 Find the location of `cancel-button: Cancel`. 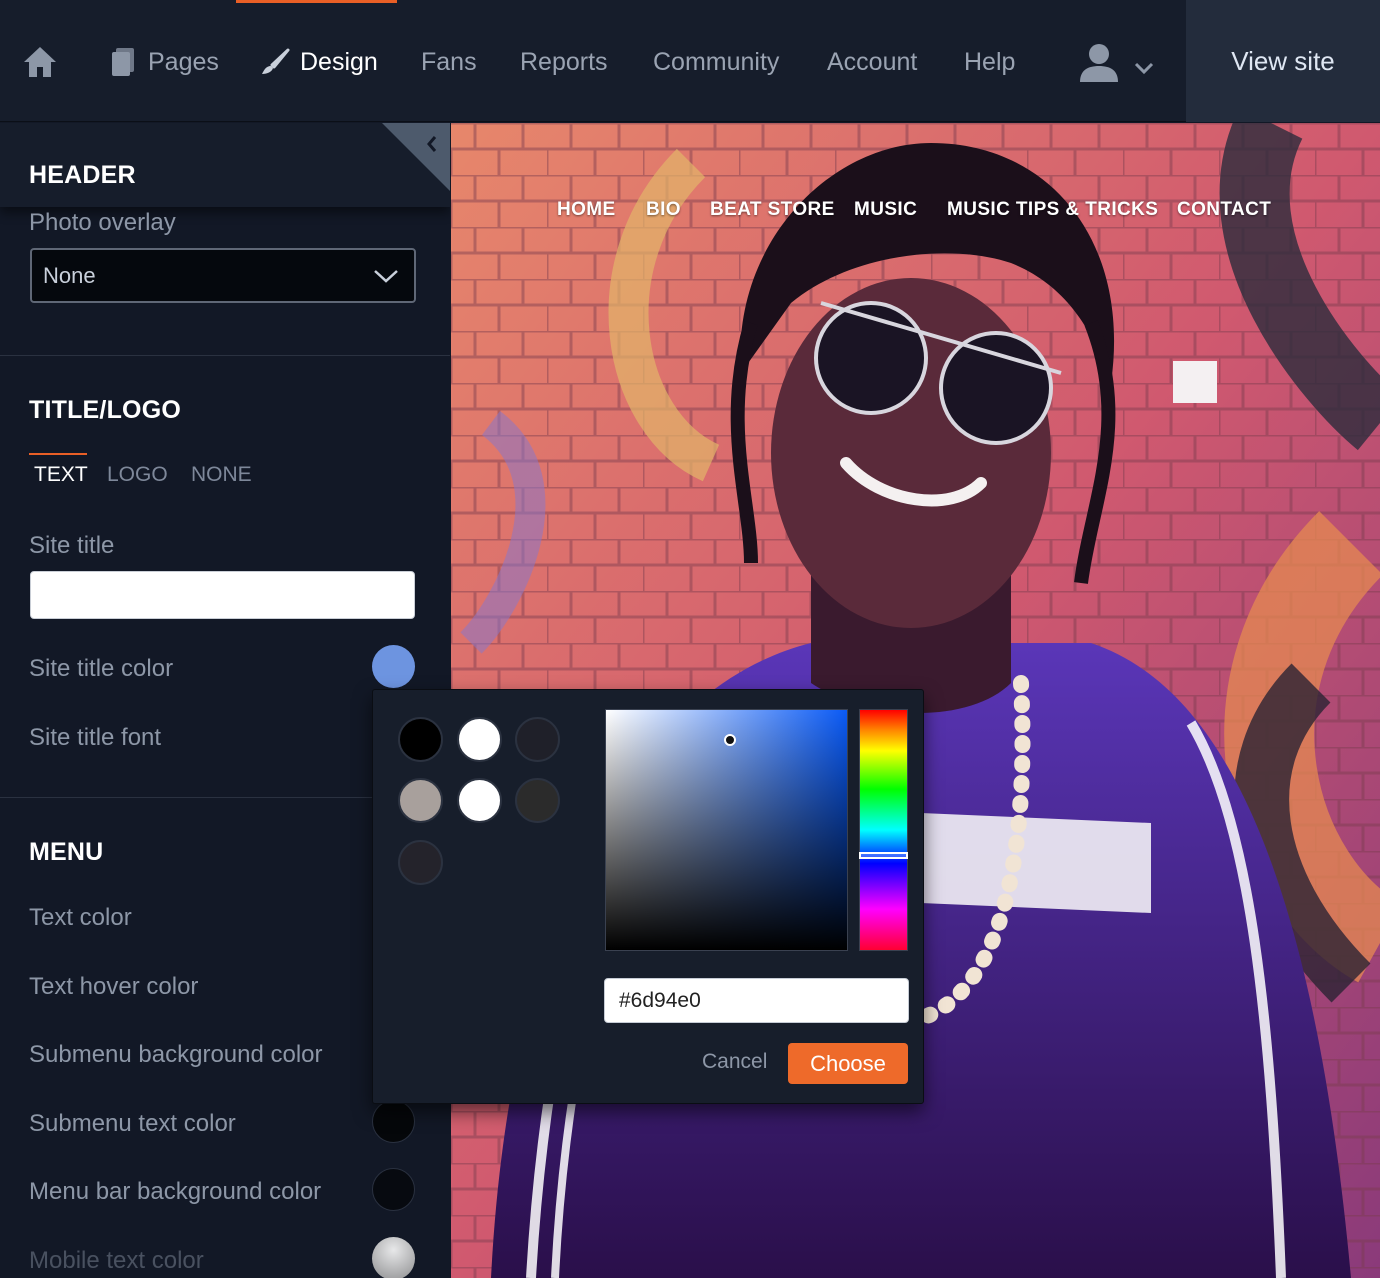

cancel-button: Cancel is located at coordinates (734, 1062).